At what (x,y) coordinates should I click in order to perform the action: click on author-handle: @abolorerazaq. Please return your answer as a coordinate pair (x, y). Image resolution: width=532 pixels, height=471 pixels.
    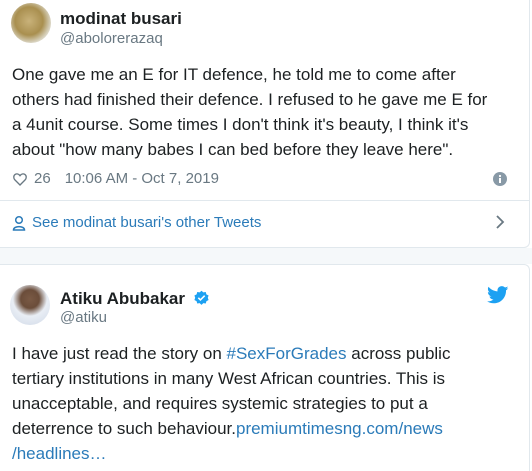
    Looking at the image, I should click on (111, 38).